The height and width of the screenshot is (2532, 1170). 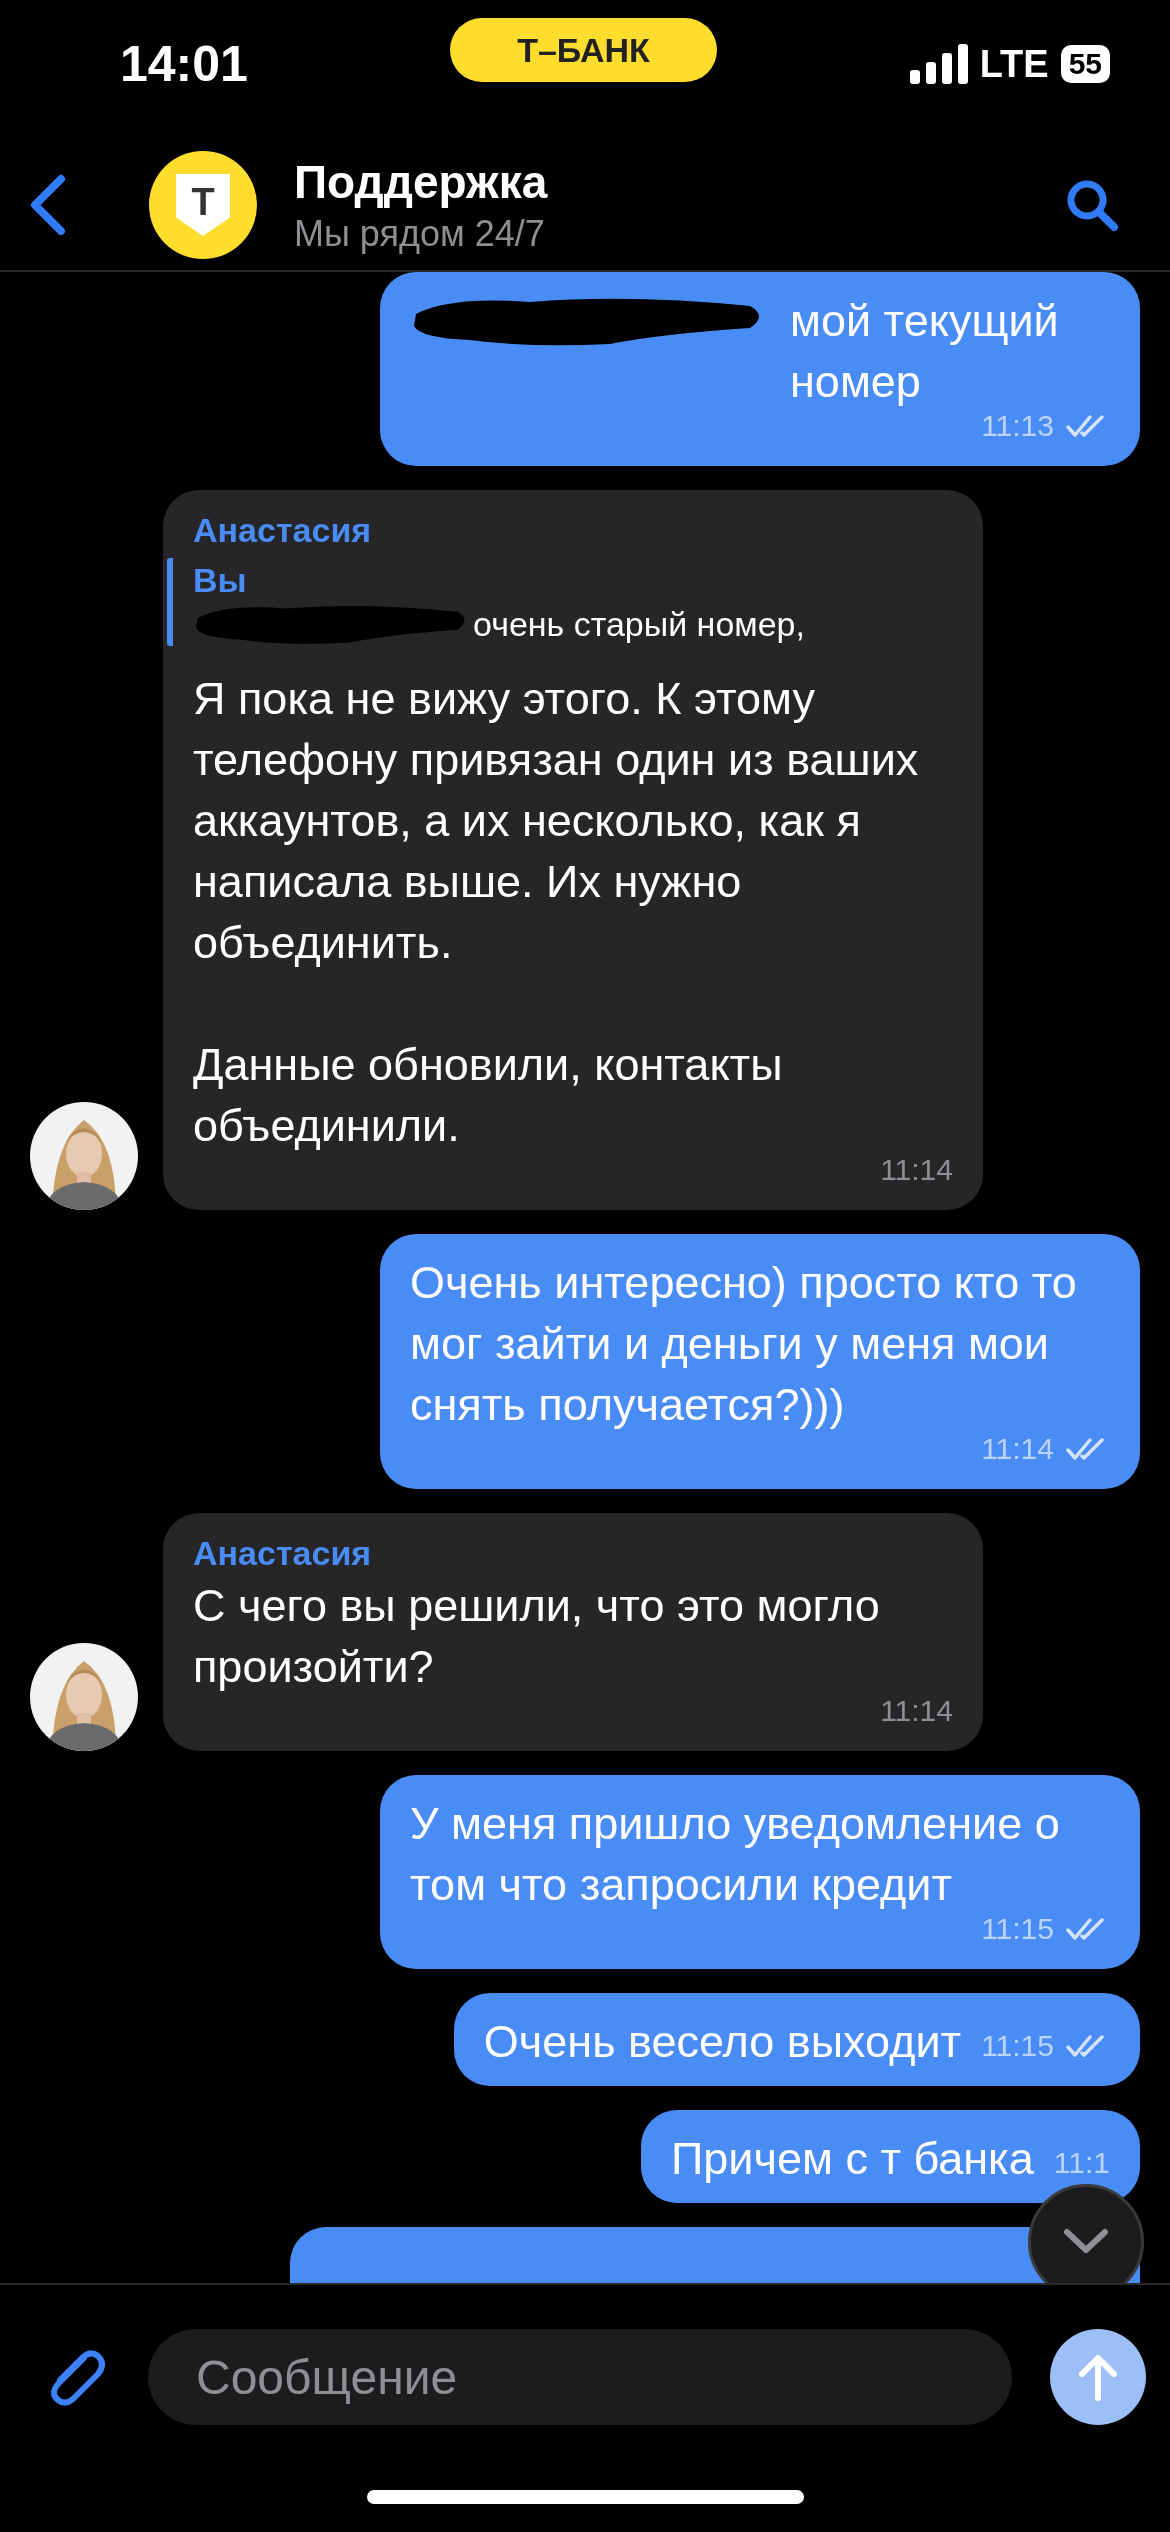 I want to click on network-label: LTE, so click(x=1014, y=64).